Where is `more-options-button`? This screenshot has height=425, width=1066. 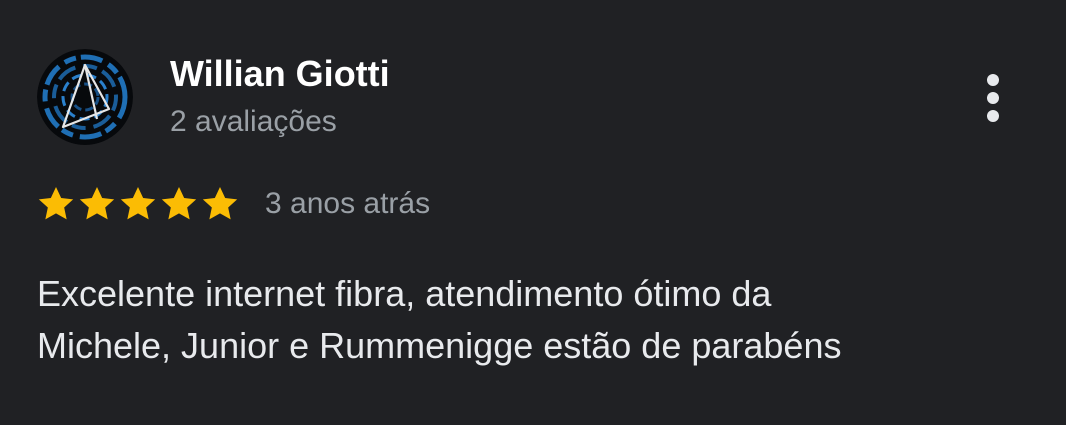
more-options-button is located at coordinates (993, 98).